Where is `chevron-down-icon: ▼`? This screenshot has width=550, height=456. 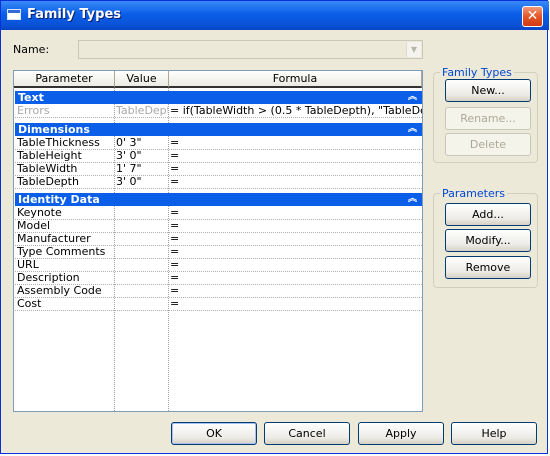
chevron-down-icon: ▼ is located at coordinates (413, 49).